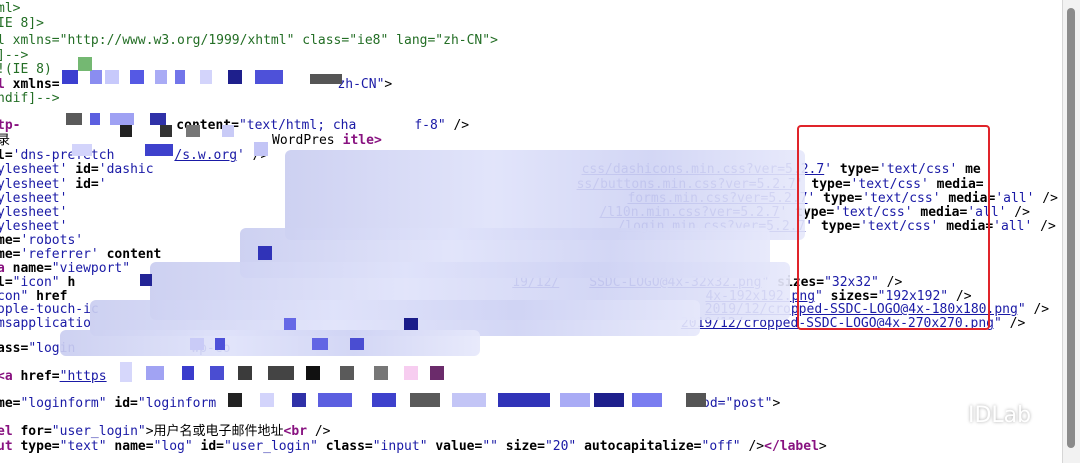 The width and height of the screenshot is (1080, 463). I want to click on code-token: "loginform", so click(63, 403).